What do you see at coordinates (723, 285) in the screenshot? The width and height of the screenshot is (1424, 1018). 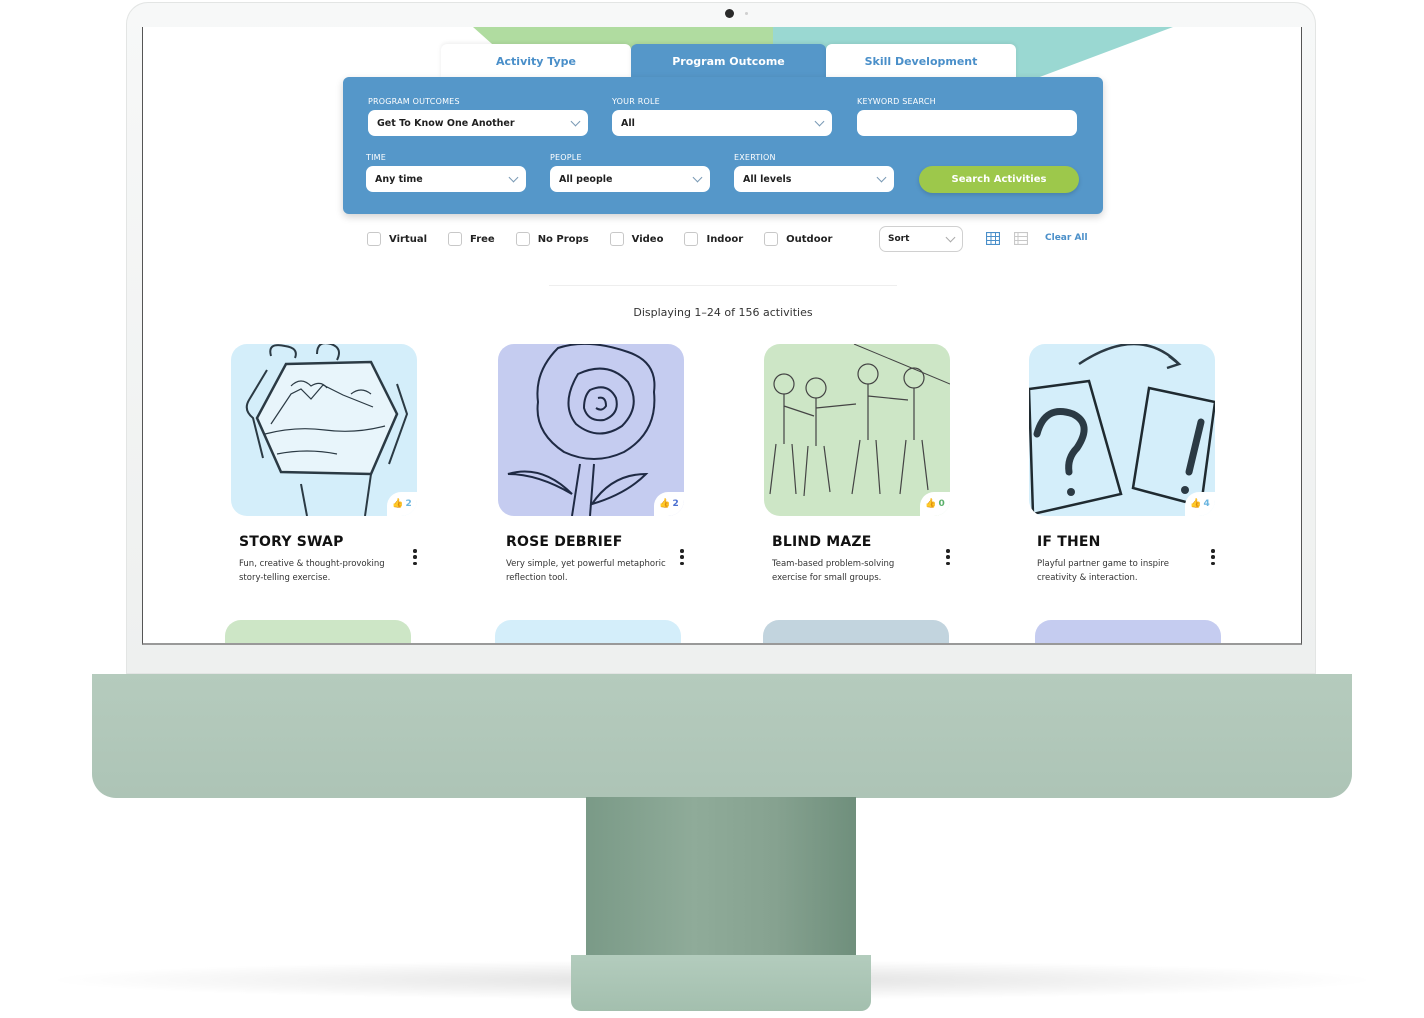 I see `divider` at bounding box center [723, 285].